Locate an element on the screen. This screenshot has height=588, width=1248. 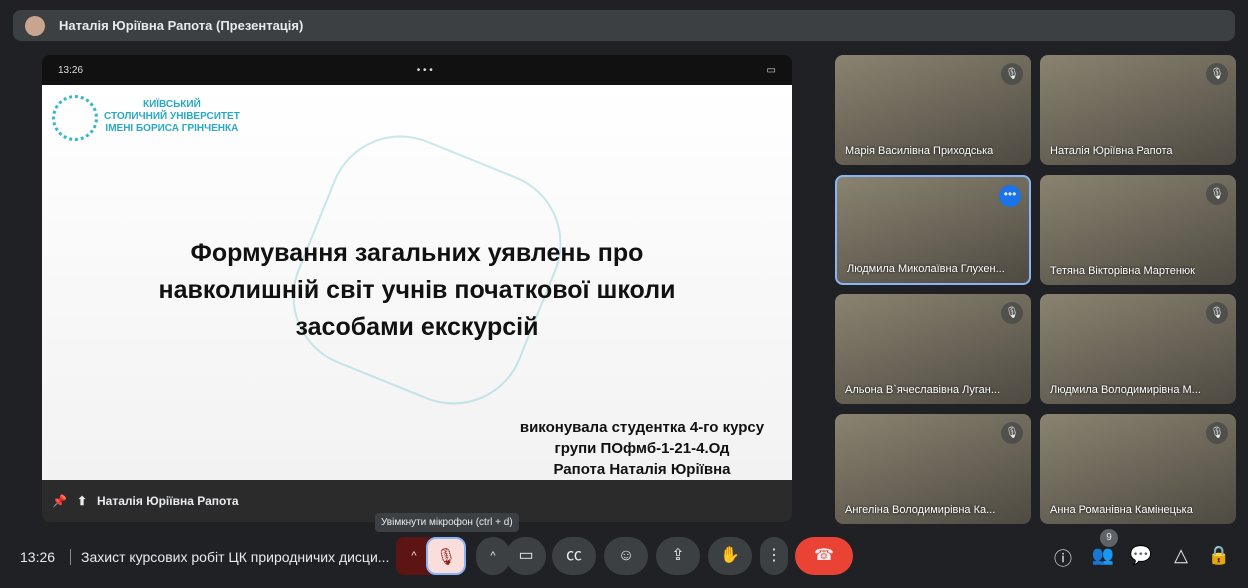
title-line: навколишній світ учнів початкової школи is located at coordinates (417, 290).